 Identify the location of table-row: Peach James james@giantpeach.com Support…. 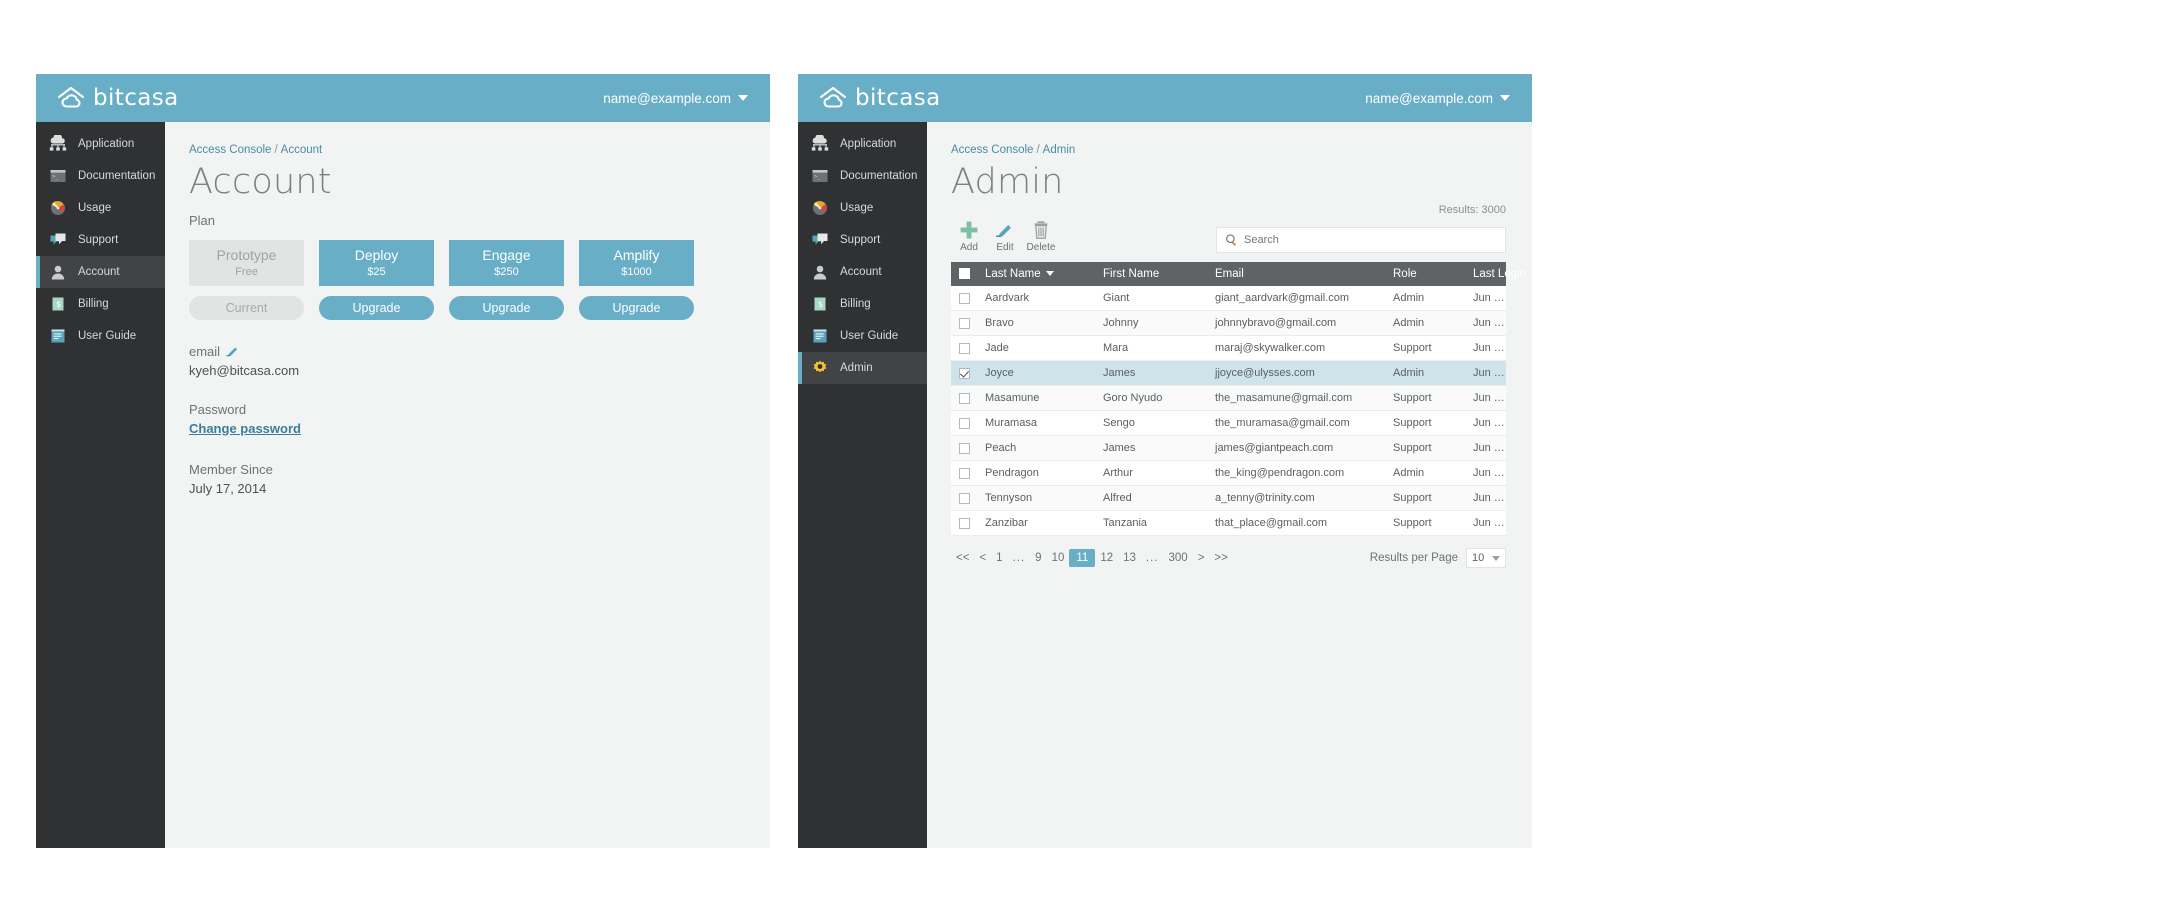
(1228, 448).